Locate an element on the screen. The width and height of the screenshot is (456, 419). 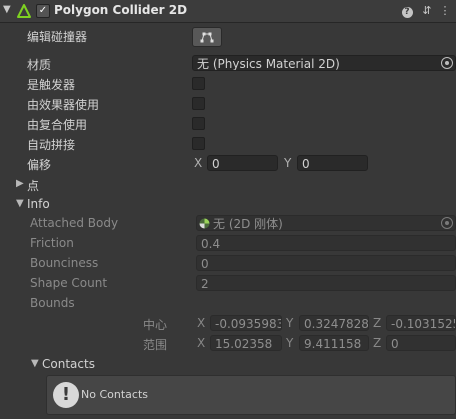
contacts-label: Contacts is located at coordinates (68, 364).